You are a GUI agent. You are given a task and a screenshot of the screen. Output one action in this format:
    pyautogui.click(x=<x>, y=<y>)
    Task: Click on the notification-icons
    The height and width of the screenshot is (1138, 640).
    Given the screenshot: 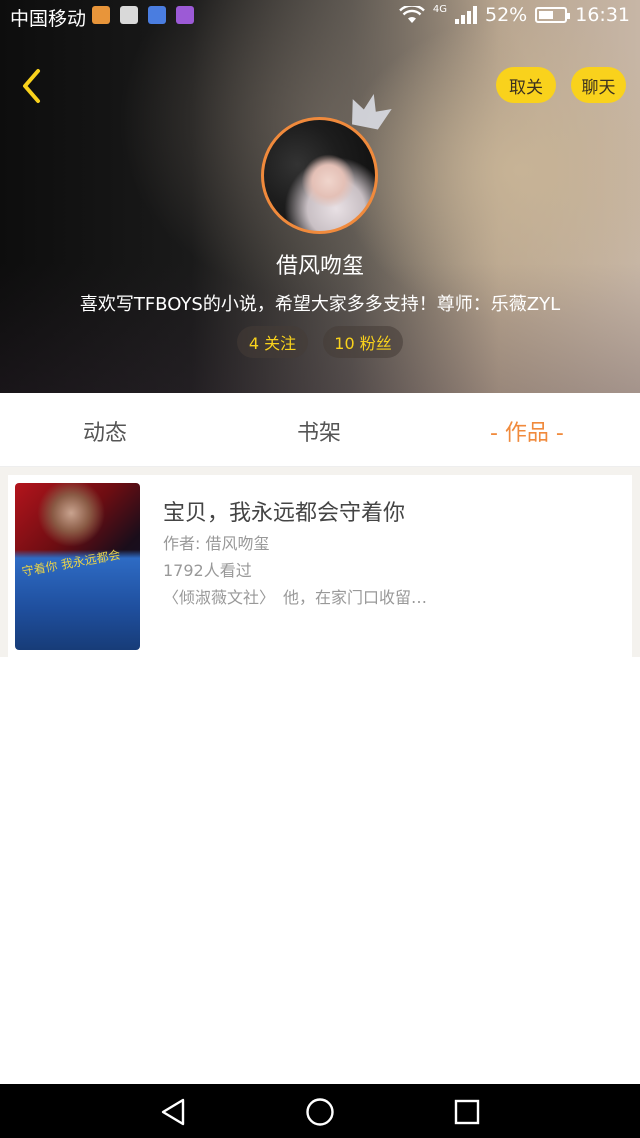 What is the action you would take?
    pyautogui.click(x=143, y=15)
    